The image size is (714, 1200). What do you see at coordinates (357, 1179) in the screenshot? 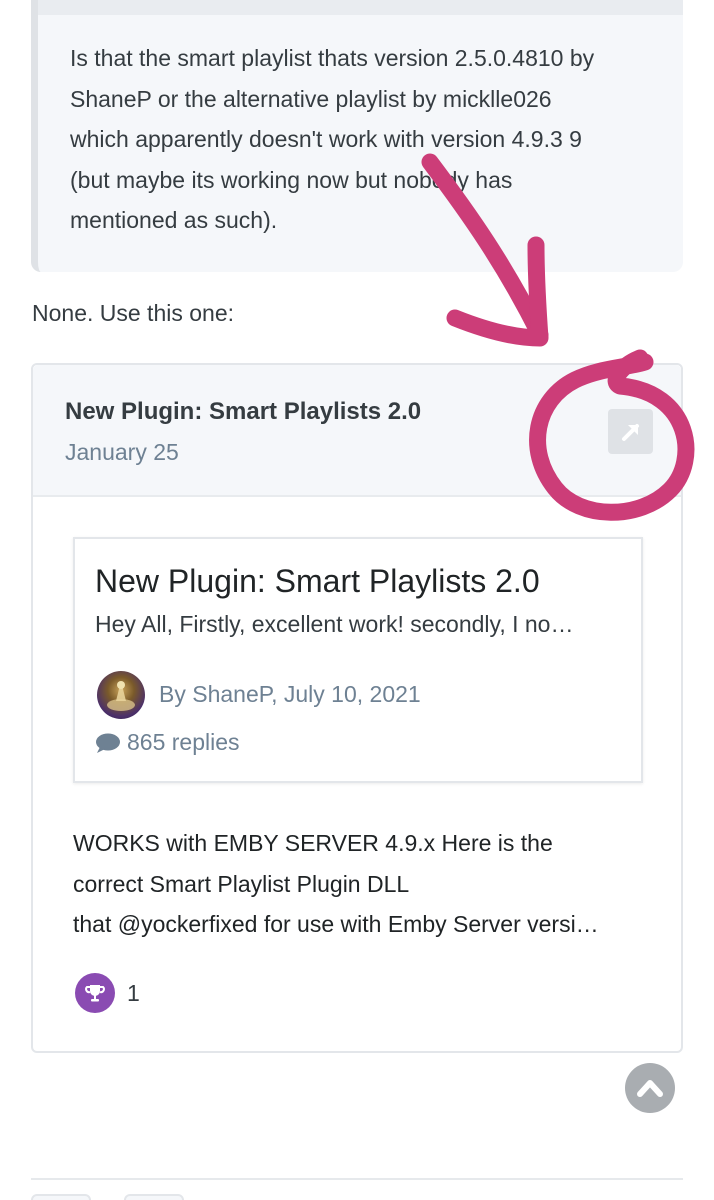
I see `divider` at bounding box center [357, 1179].